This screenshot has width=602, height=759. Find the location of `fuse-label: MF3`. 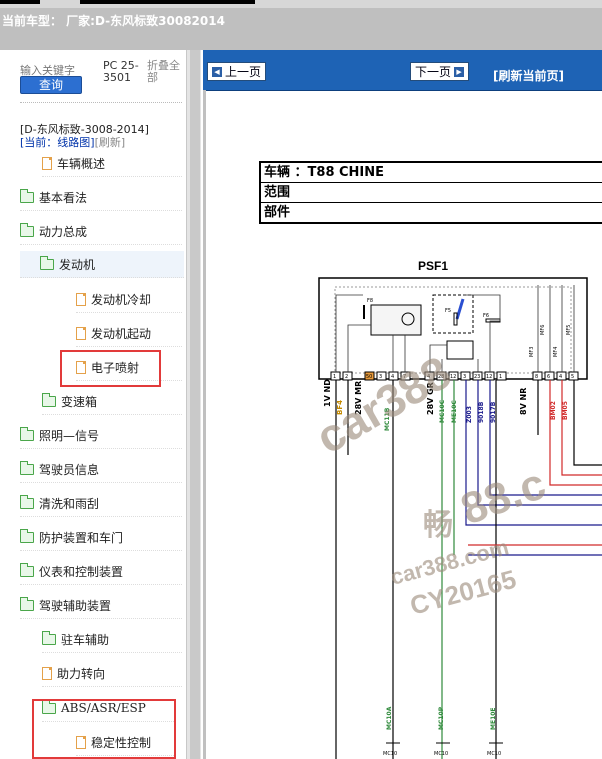

fuse-label: MF3 is located at coordinates (532, 352).